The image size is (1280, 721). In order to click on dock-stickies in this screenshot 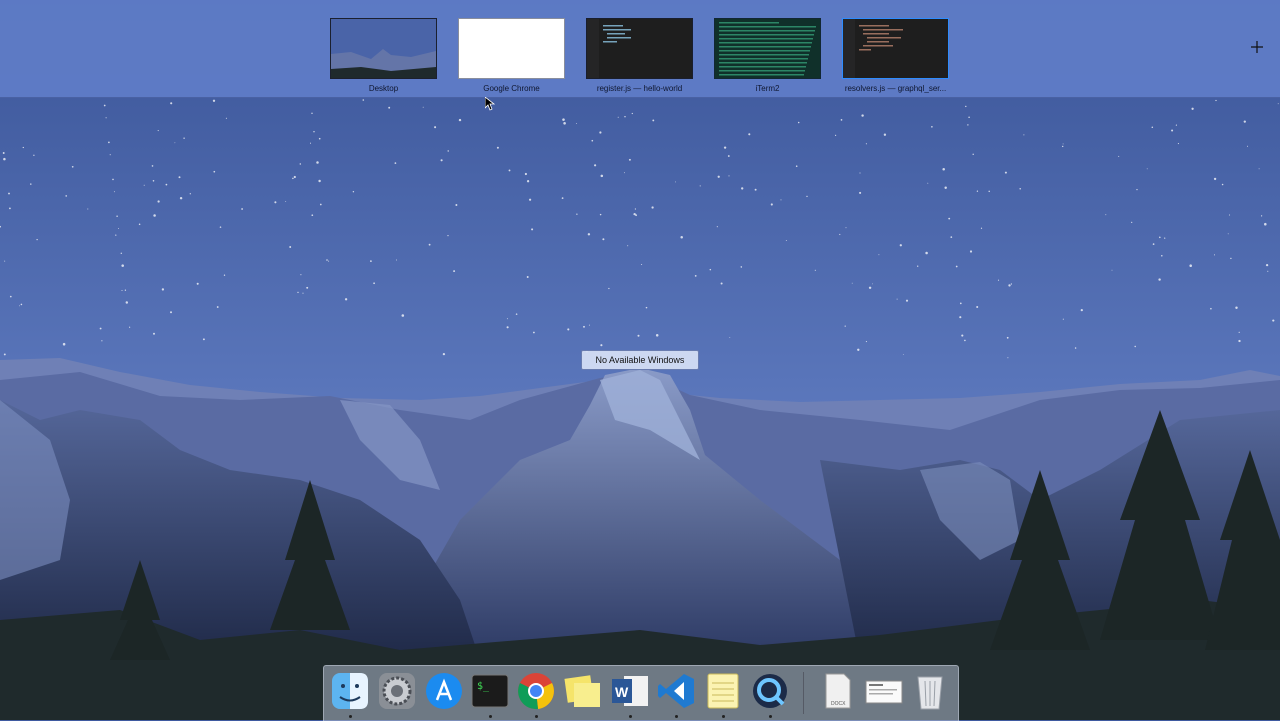, I will do `click(583, 691)`.